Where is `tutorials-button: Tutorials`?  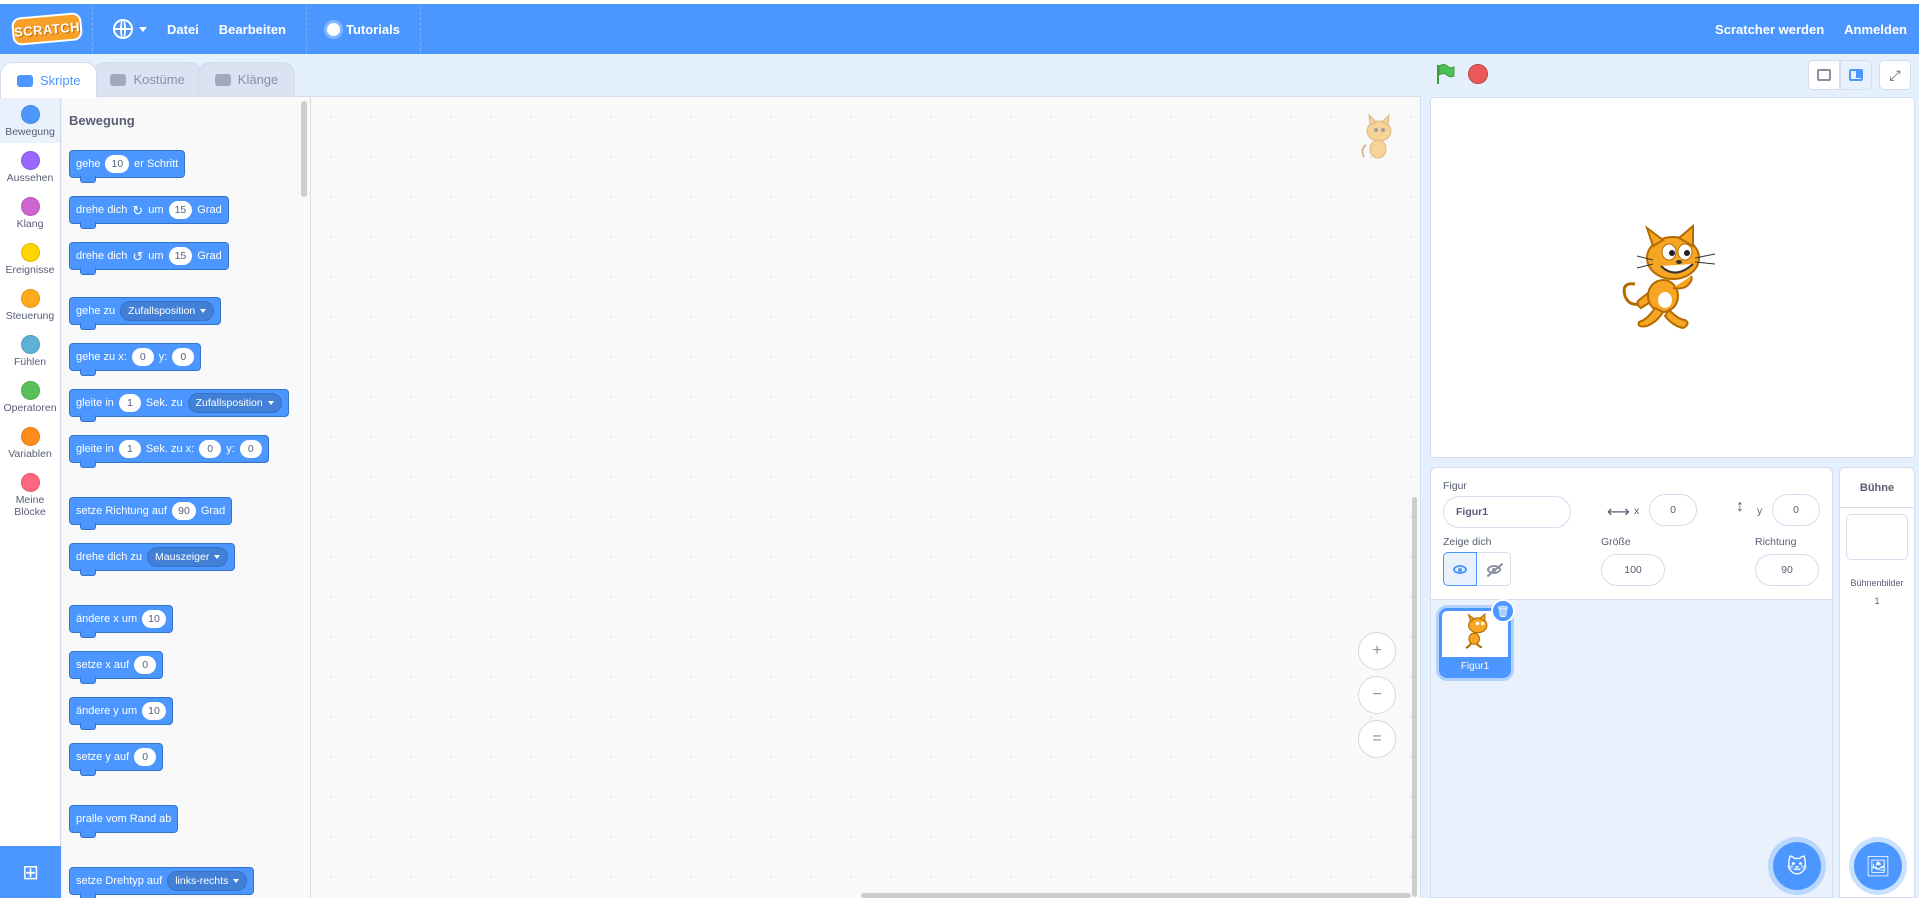
tutorials-button: Tutorials is located at coordinates (363, 29).